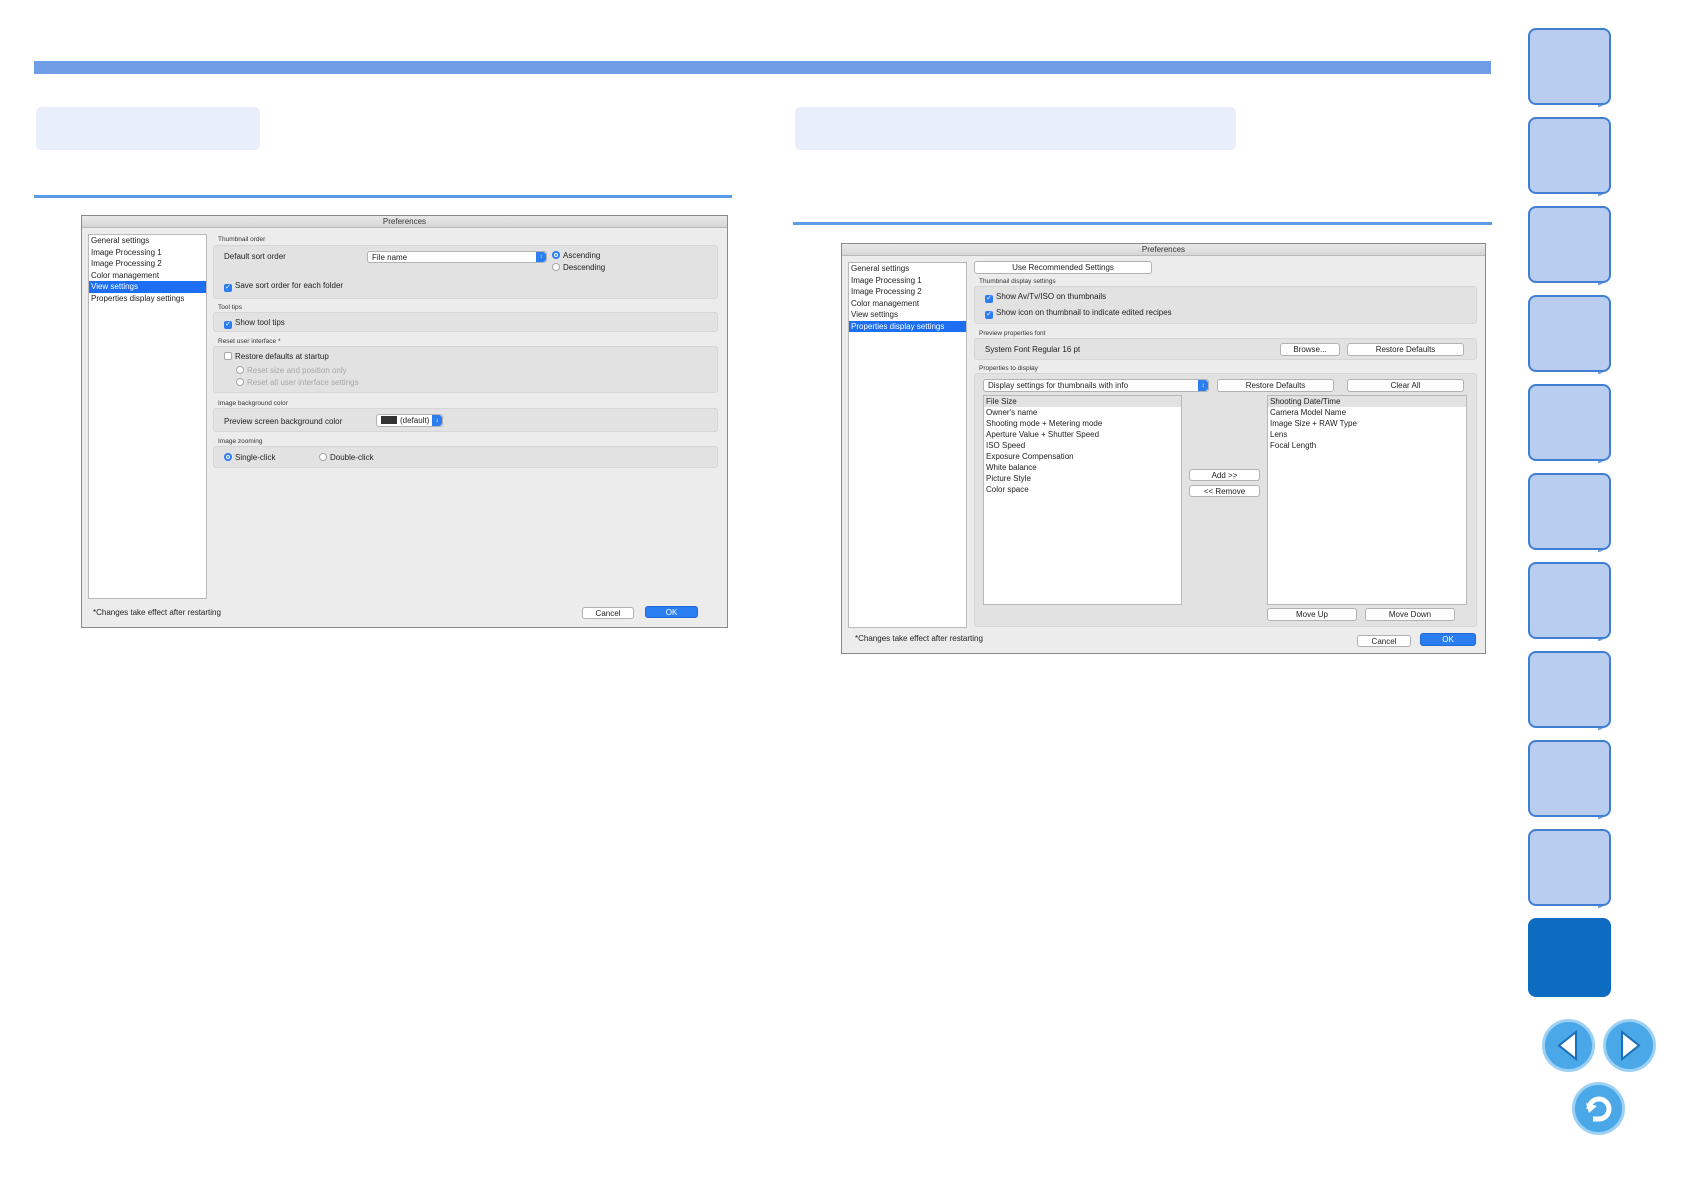 The width and height of the screenshot is (1683, 1191). What do you see at coordinates (1063, 267) in the screenshot?
I see `use-recommended-button: Use Recommended Settings` at bounding box center [1063, 267].